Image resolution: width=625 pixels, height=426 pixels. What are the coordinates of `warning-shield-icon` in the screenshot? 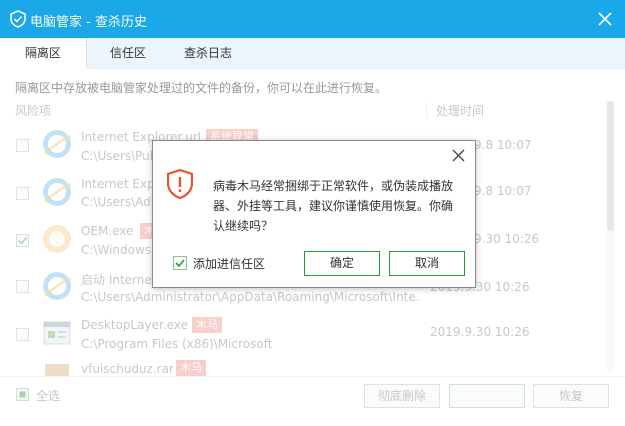 It's located at (180, 184).